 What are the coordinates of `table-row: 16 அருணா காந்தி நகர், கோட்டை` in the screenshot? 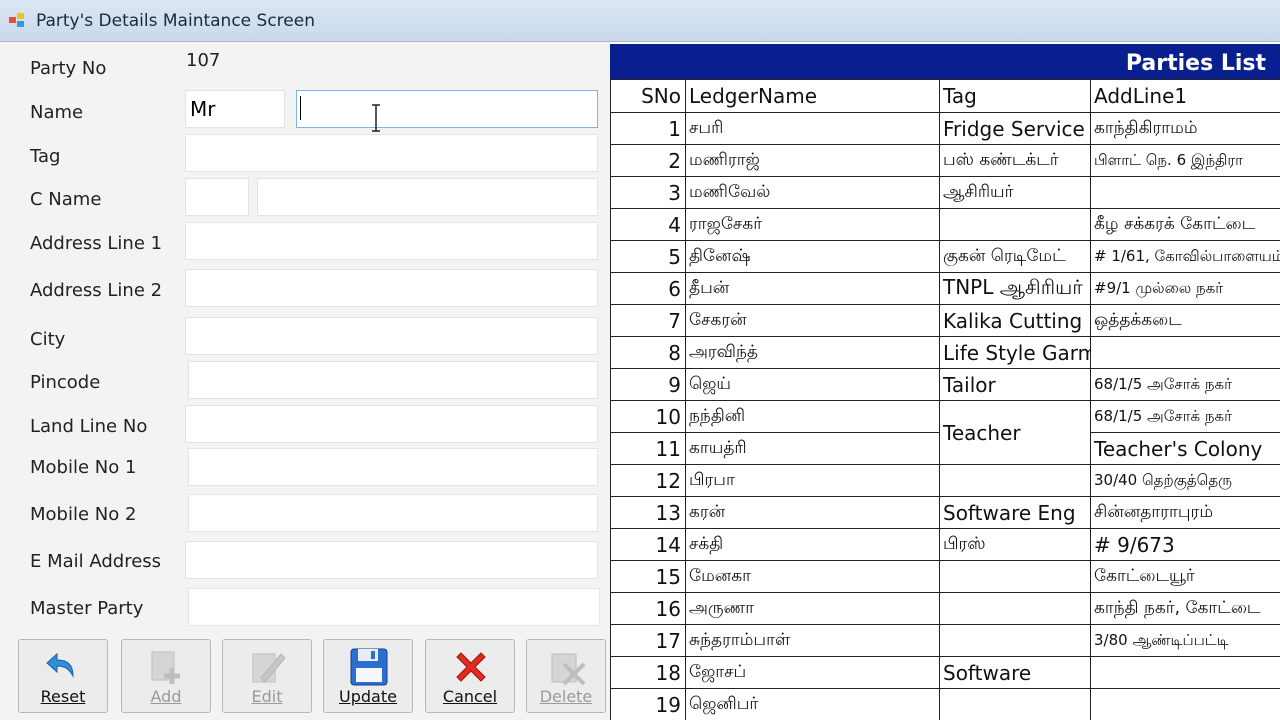 It's located at (945, 608).